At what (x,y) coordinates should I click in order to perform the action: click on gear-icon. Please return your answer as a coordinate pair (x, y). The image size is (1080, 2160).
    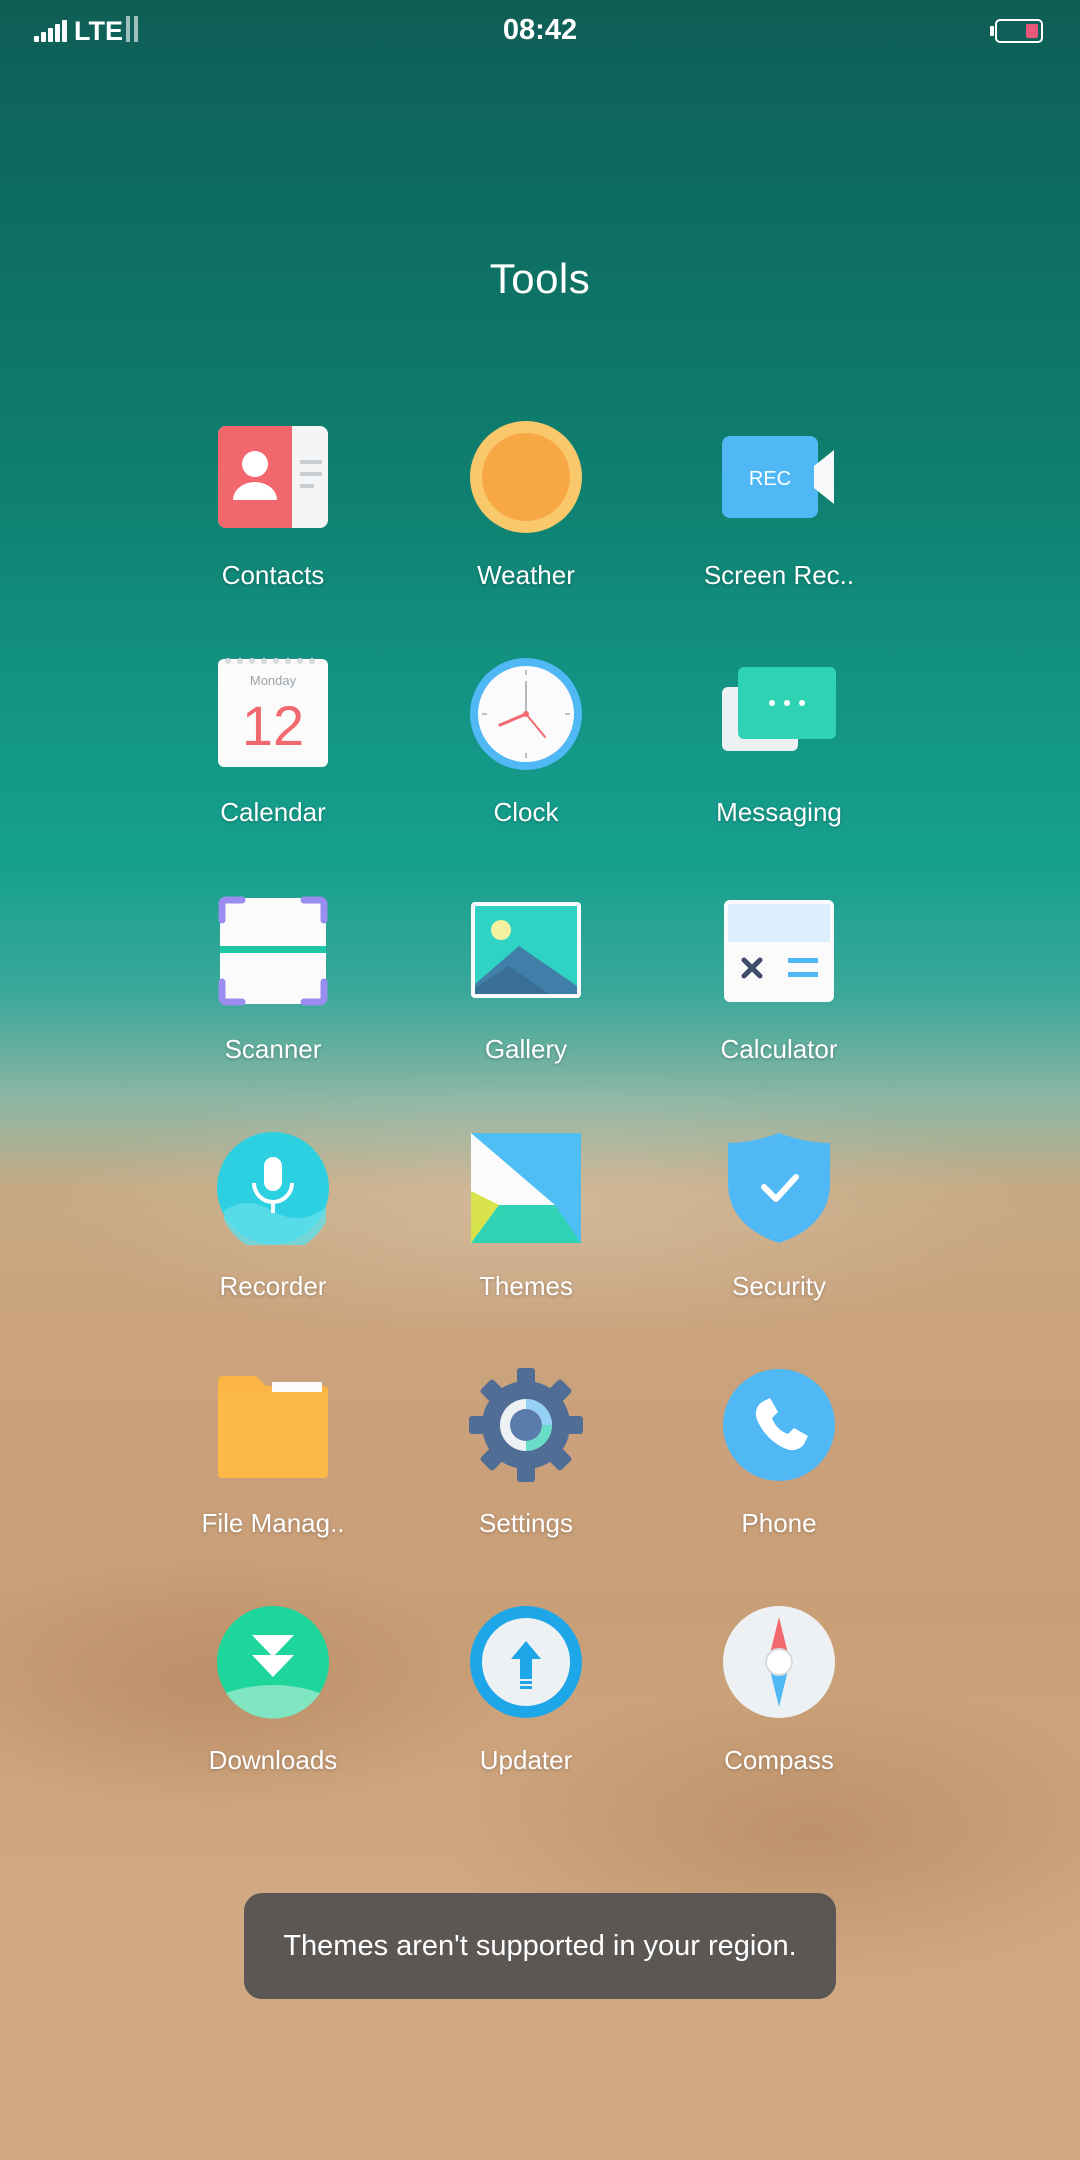
    Looking at the image, I should click on (526, 1425).